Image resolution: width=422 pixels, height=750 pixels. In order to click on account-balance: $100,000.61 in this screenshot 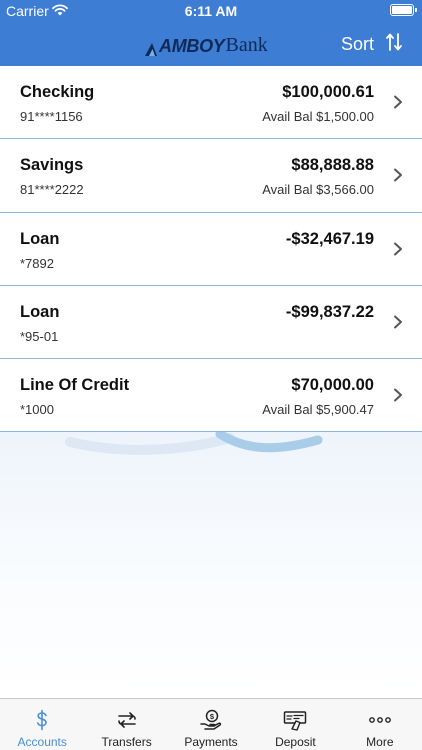, I will do `click(328, 92)`.